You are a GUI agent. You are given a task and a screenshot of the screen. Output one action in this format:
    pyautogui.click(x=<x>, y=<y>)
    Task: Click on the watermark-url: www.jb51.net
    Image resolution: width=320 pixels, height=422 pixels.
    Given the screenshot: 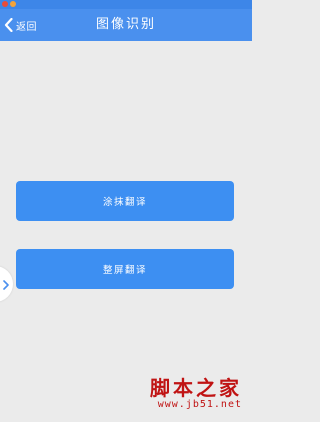 What is the action you would take?
    pyautogui.click(x=199, y=404)
    